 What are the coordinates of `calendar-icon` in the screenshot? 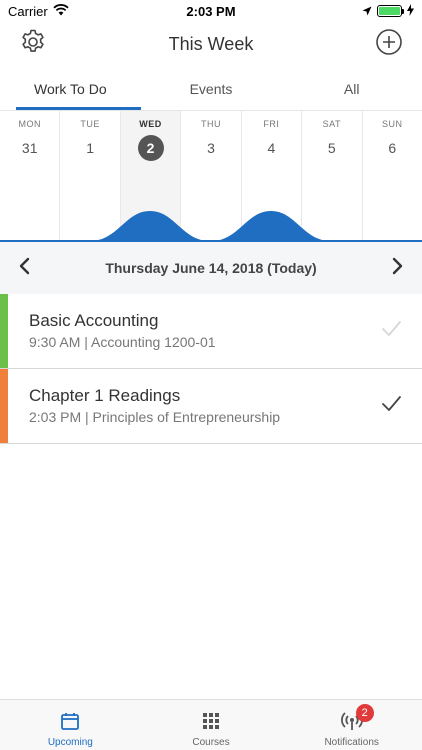 It's located at (70, 721).